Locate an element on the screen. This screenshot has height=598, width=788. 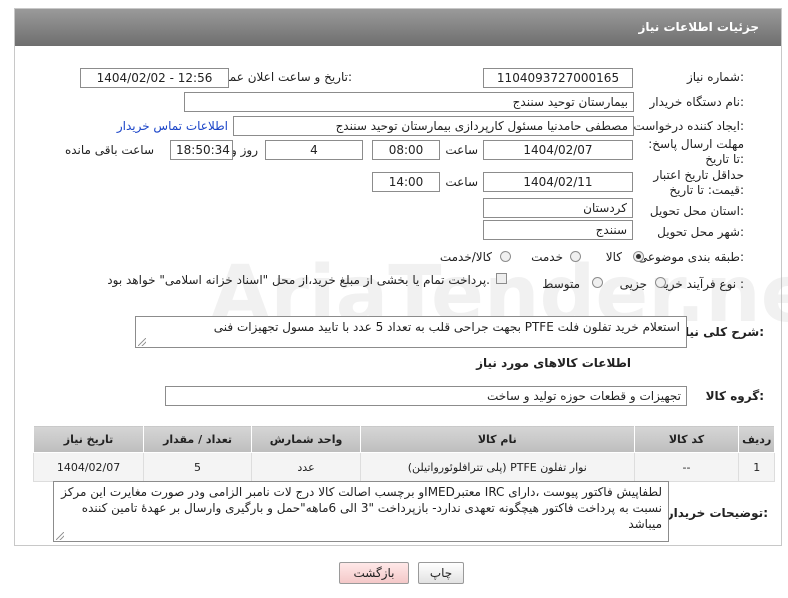
price-date-field: 1404/02/11 is located at coordinates (558, 182).